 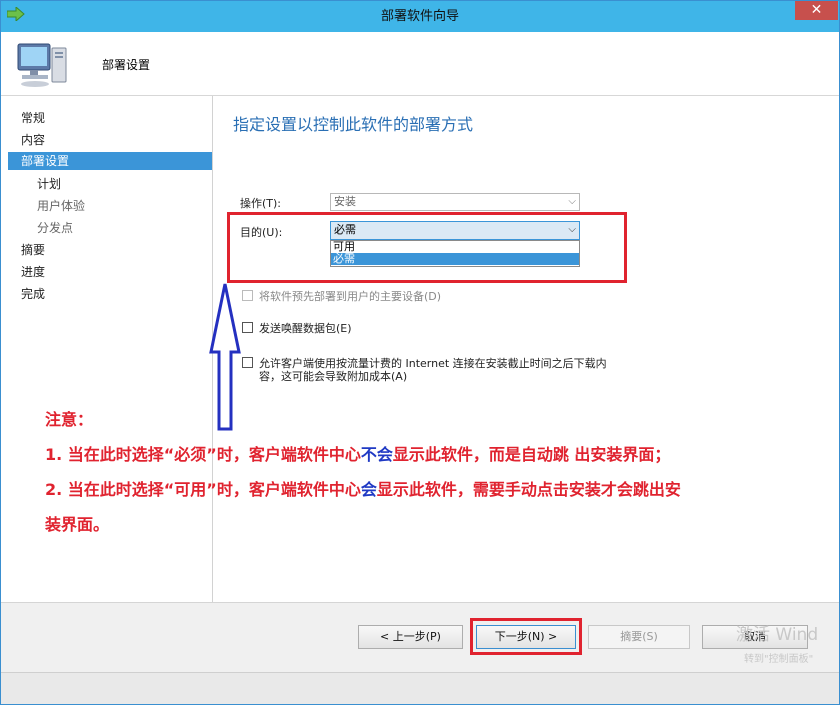 What do you see at coordinates (333, 376) in the screenshot?
I see `metered-connection-checkbox-label-line2: 容，这可能会导致附加成本(A)` at bounding box center [333, 376].